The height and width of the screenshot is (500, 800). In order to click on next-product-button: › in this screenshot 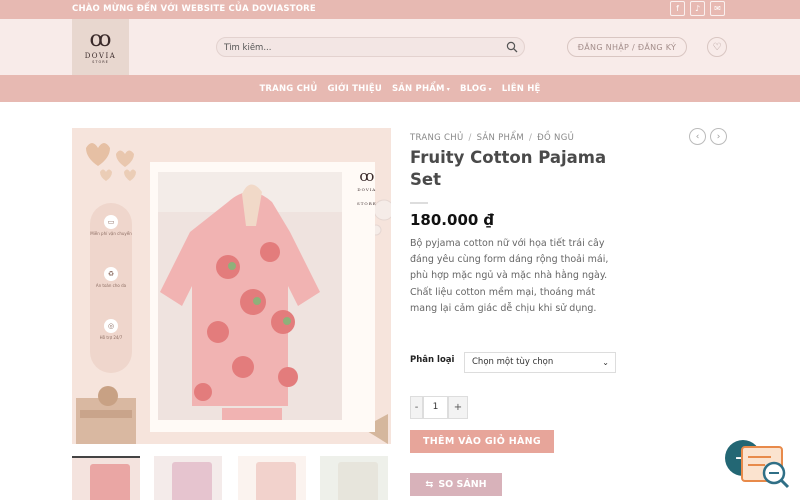, I will do `click(718, 136)`.